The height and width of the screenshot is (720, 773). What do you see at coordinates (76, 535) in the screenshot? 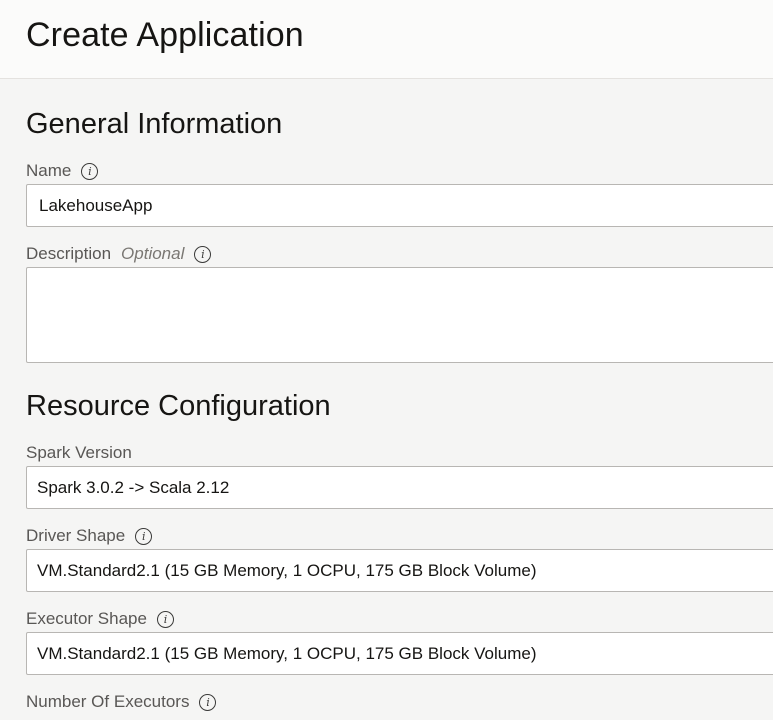
I see `driver-shape-label-text: Driver Shape` at bounding box center [76, 535].